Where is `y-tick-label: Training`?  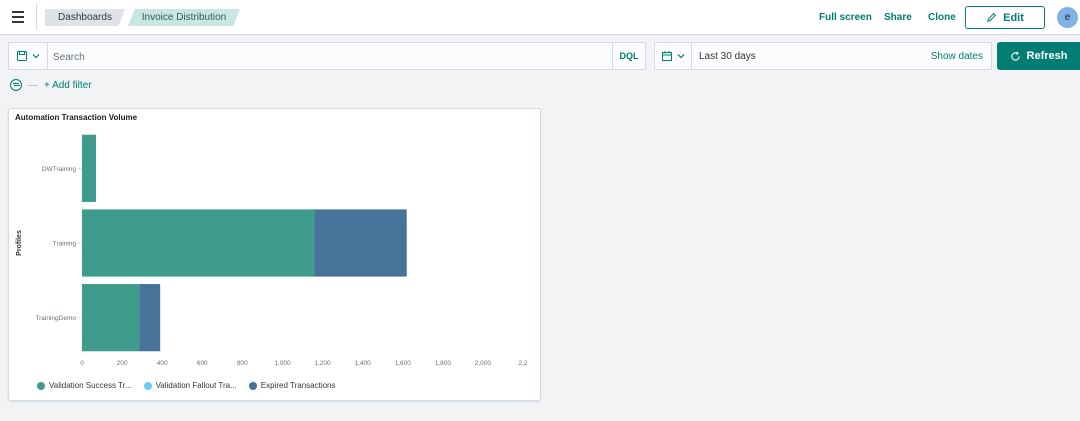 y-tick-label: Training is located at coordinates (65, 244).